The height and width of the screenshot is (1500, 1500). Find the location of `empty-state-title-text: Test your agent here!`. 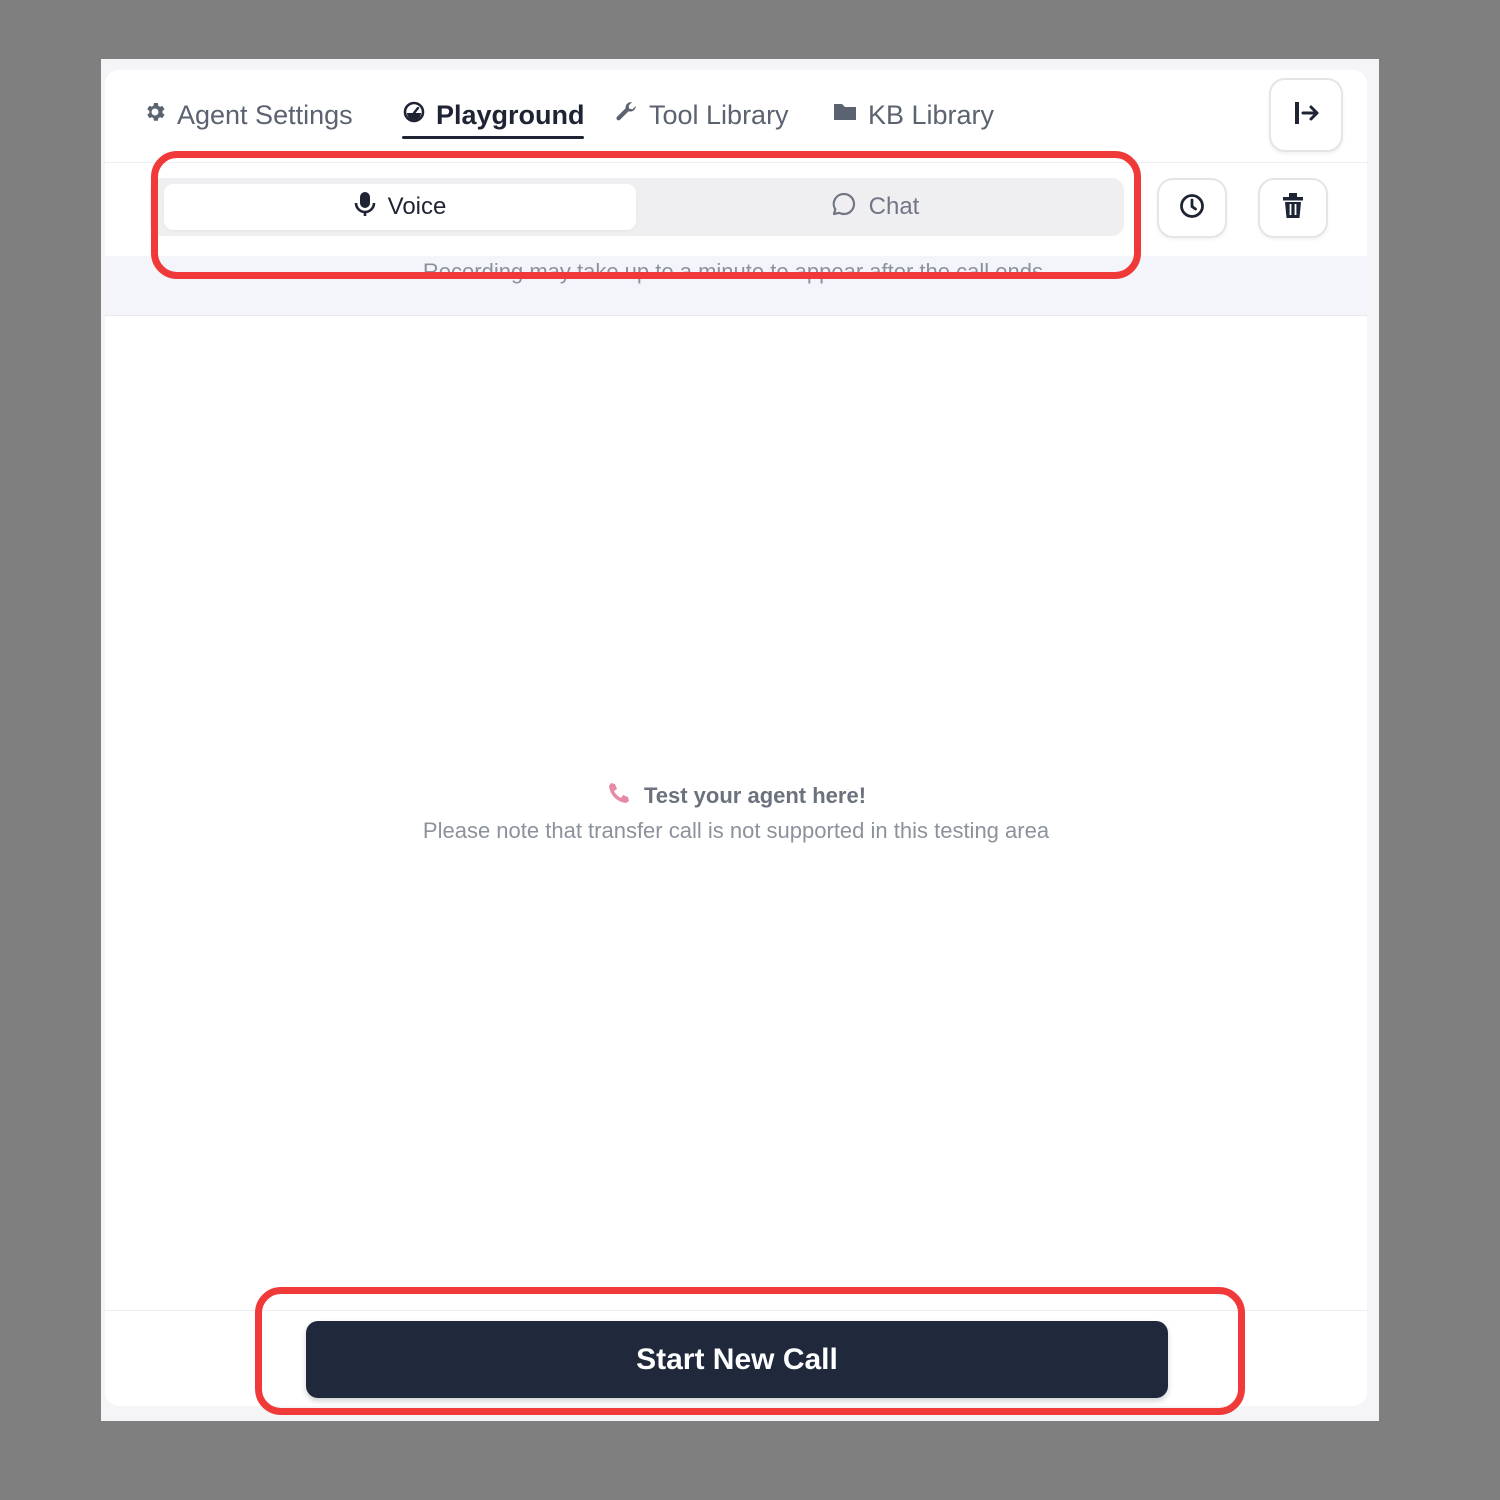

empty-state-title-text: Test your agent here! is located at coordinates (755, 795).